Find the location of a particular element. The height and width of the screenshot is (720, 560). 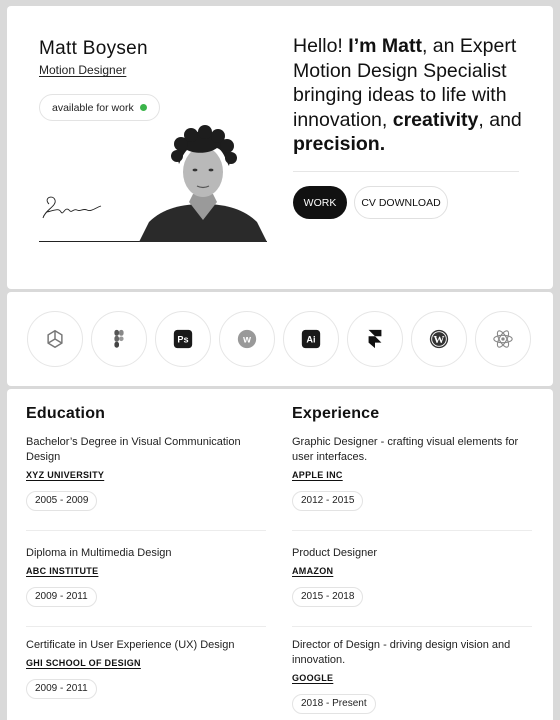

tool-webflow: w is located at coordinates (247, 339).